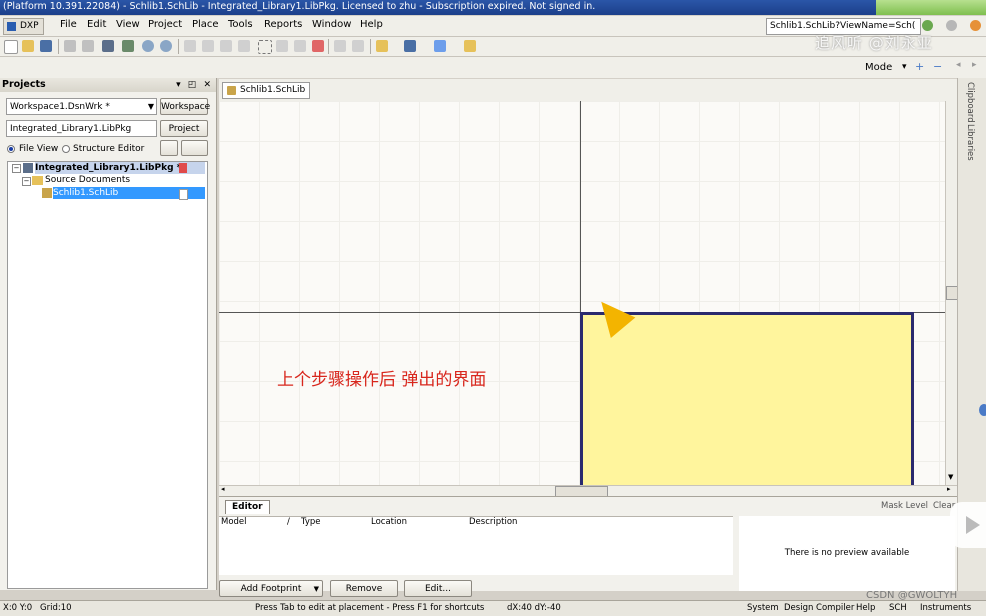 Image resolution: width=986 pixels, height=616 pixels. What do you see at coordinates (165, 24) in the screenshot?
I see `menu-project: Project` at bounding box center [165, 24].